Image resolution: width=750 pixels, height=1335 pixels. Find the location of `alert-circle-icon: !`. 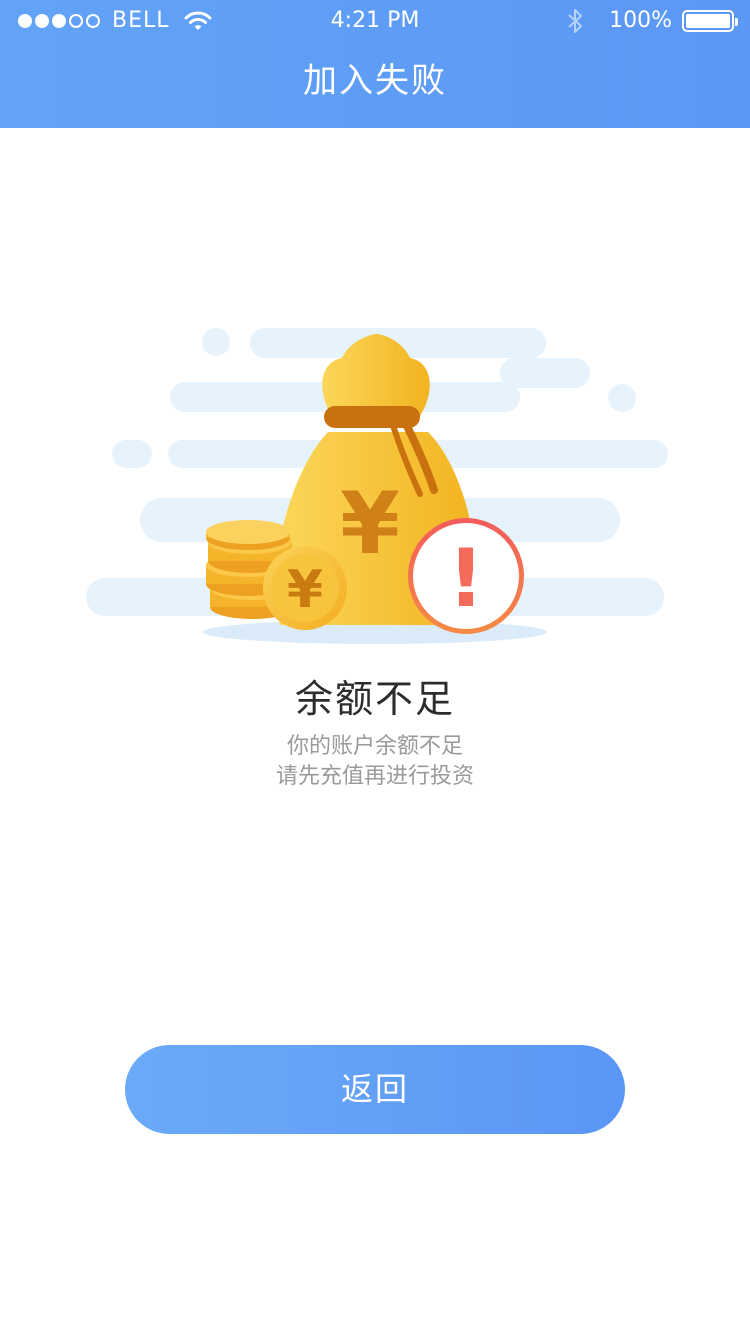

alert-circle-icon: ! is located at coordinates (466, 576).